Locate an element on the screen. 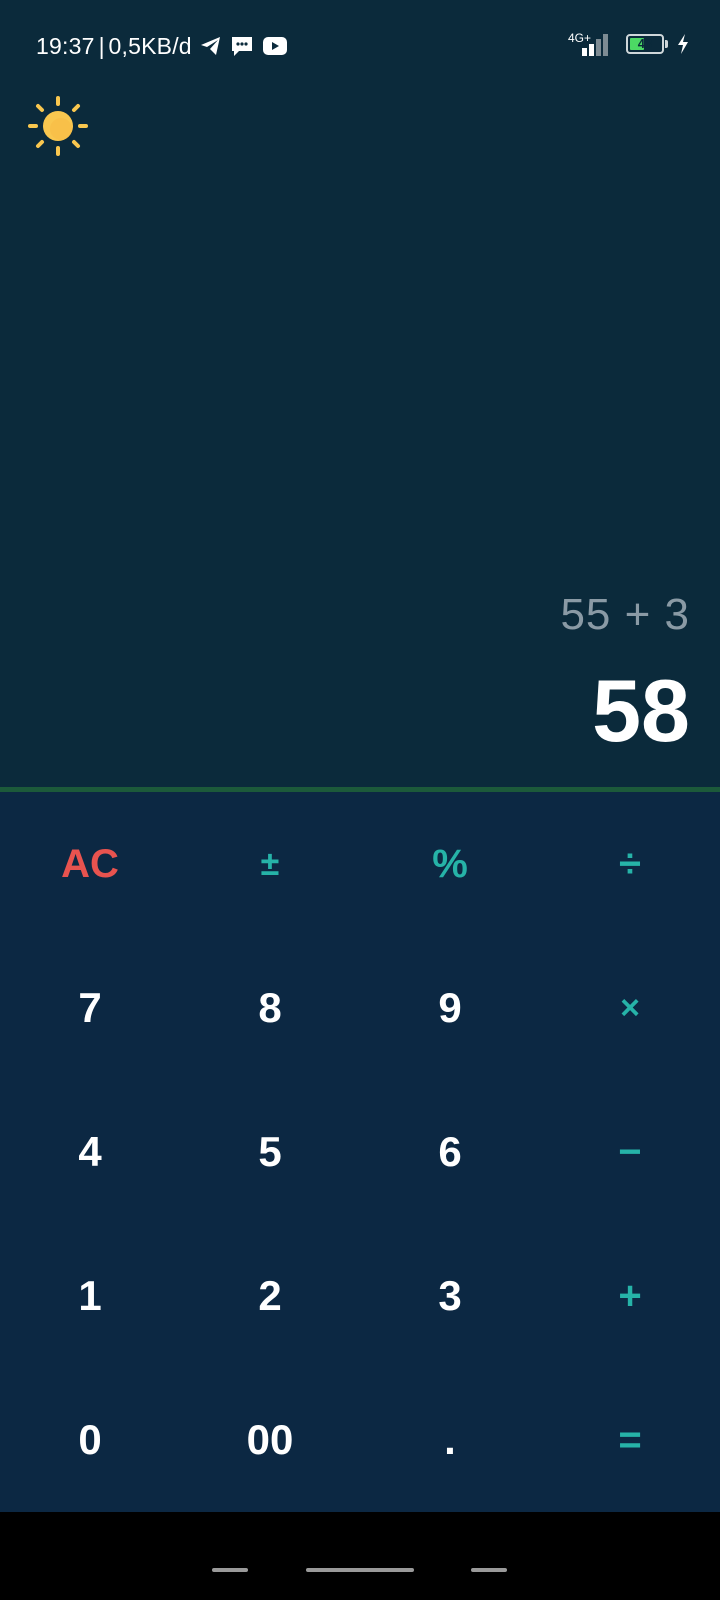 Image resolution: width=720 pixels, height=1600 pixels. expression-text: 55 + 3 is located at coordinates (625, 614).